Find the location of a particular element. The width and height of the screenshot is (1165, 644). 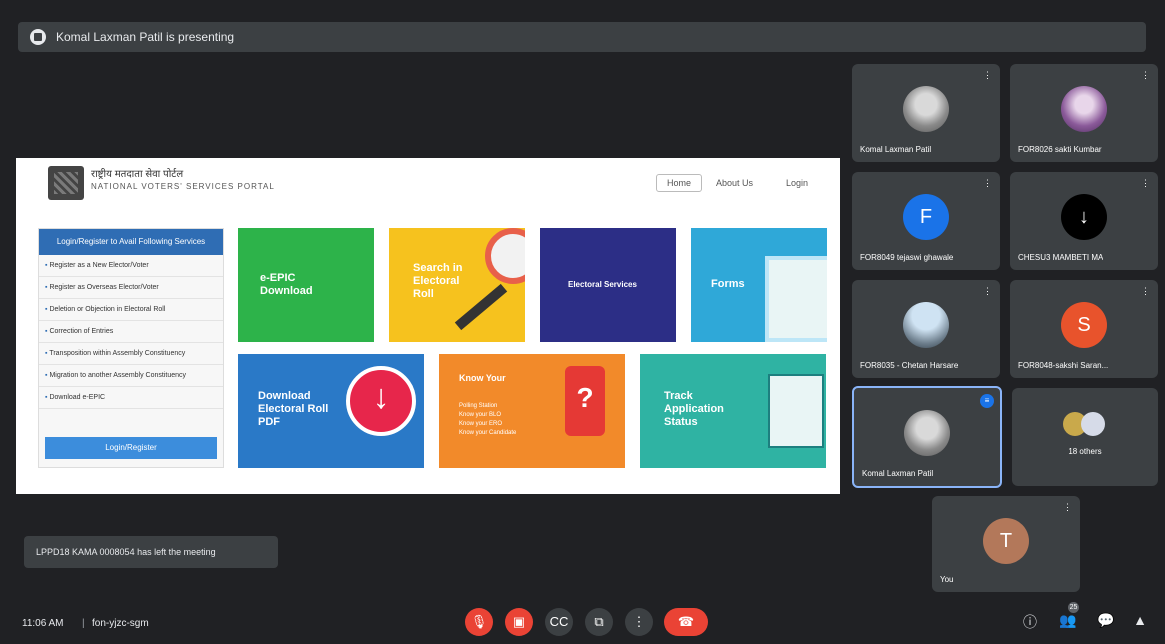

activities-icon: ▲ is located at coordinates (1140, 620).